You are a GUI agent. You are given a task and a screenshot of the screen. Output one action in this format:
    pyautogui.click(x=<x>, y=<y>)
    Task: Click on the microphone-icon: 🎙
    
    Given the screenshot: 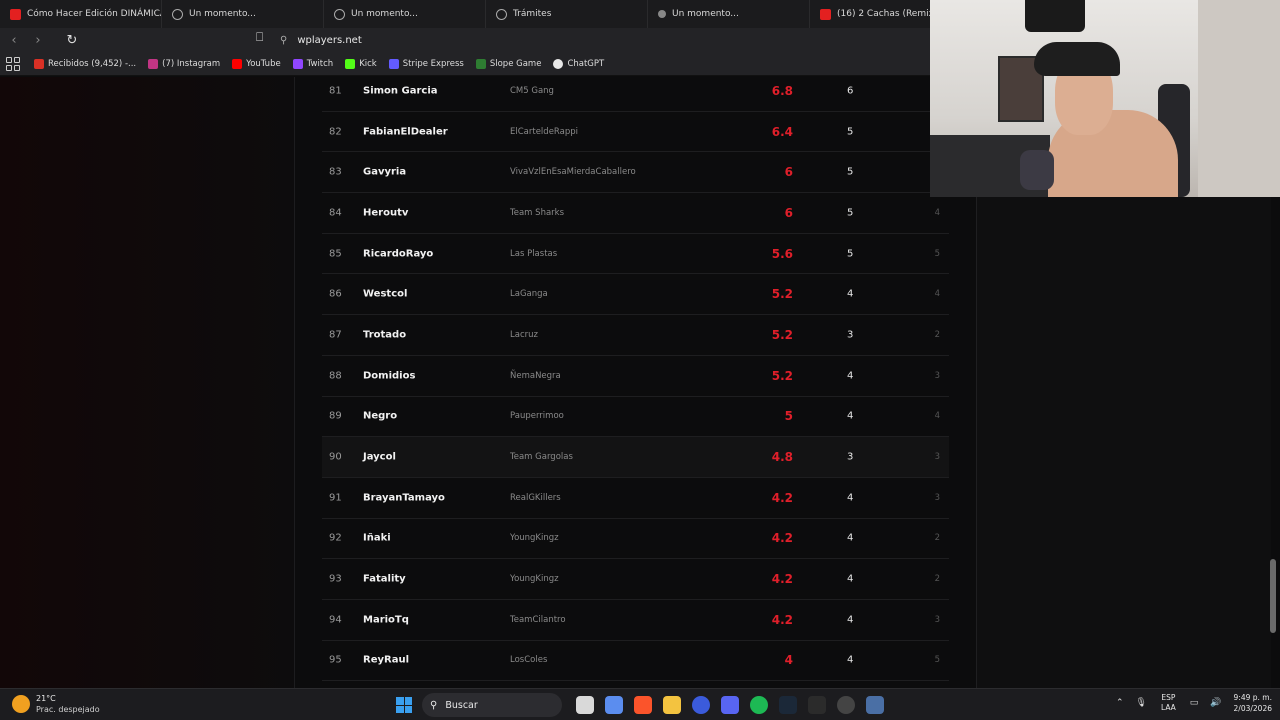 What is the action you would take?
    pyautogui.click(x=1141, y=703)
    